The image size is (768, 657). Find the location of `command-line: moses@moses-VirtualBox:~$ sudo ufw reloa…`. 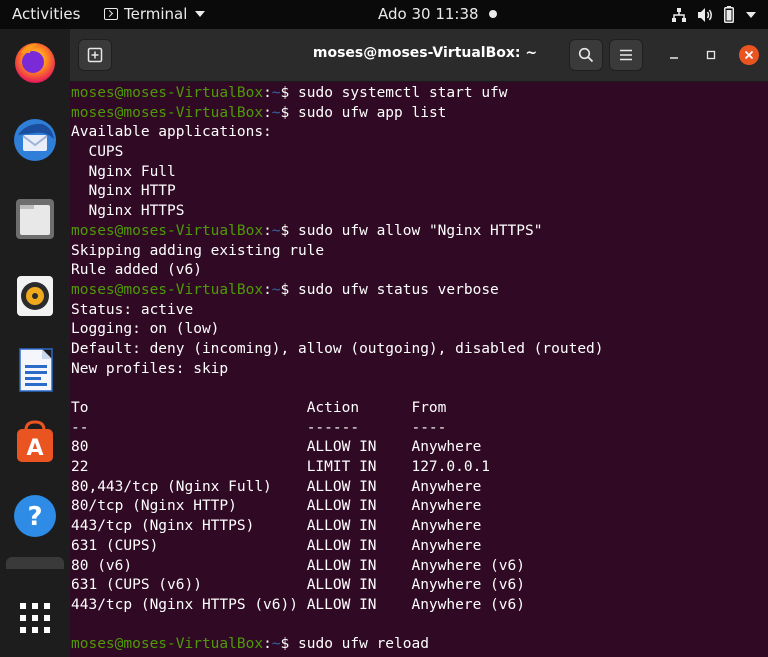

command-line: moses@moses-VirtualBox:~$ sudo ufw reloa… is located at coordinates (419, 645).